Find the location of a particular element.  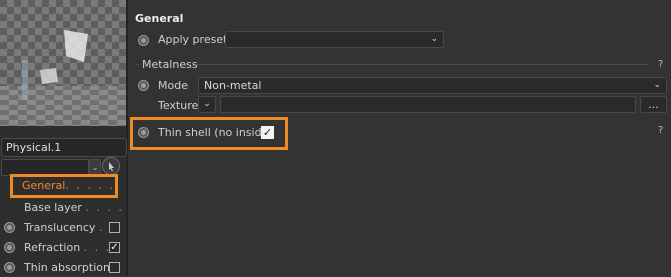

nav-item-base-layer: Base layer . . . . is located at coordinates (74, 208).